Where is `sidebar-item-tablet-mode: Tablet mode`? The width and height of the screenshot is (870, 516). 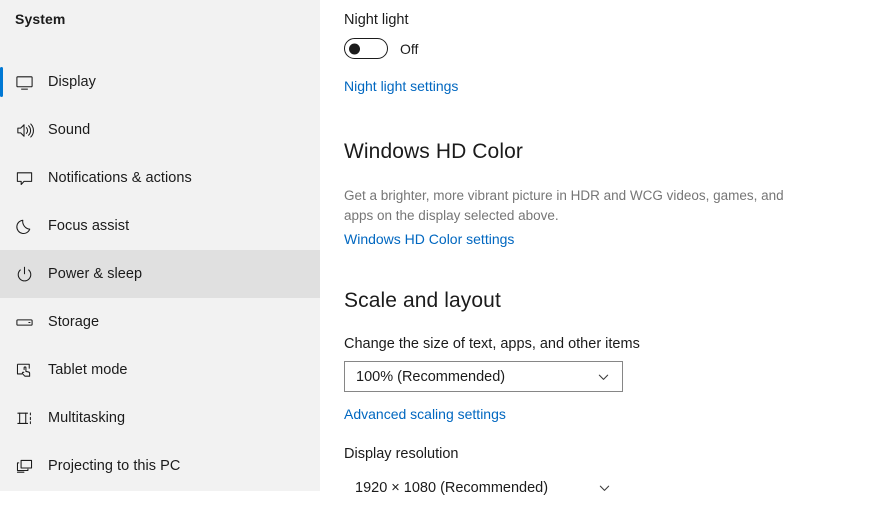
sidebar-item-tablet-mode: Tablet mode is located at coordinates (160, 370).